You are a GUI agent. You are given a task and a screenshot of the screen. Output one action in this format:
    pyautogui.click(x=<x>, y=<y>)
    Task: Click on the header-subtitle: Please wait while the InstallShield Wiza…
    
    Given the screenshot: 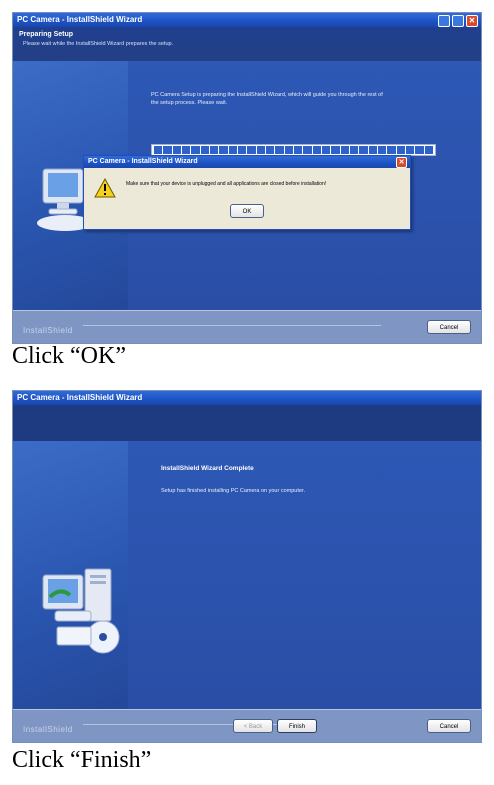 What is the action you would take?
    pyautogui.click(x=98, y=44)
    